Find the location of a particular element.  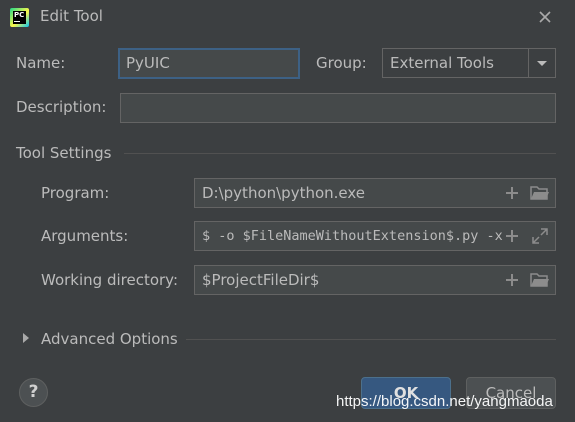

dialog-title: Edit Tool is located at coordinates (71, 16).